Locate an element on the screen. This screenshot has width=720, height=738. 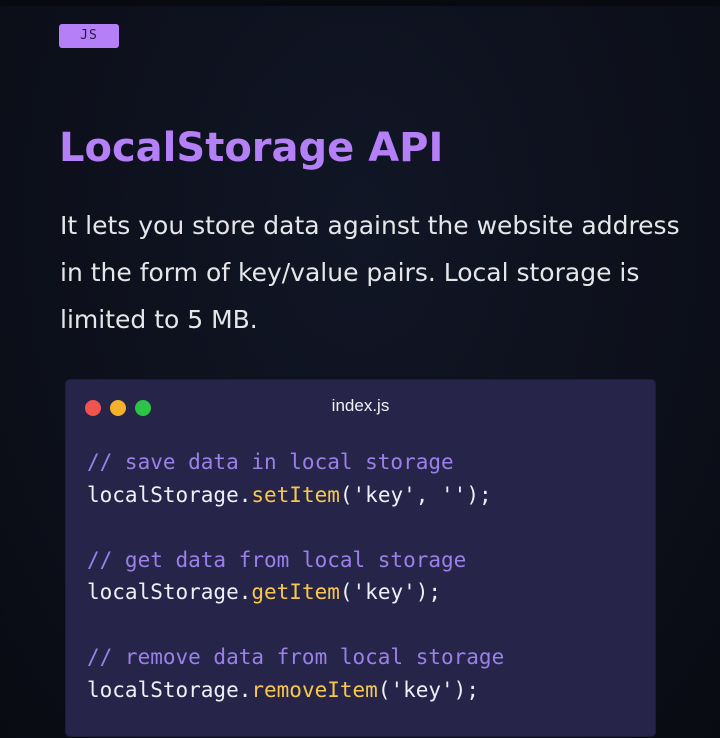
code-filename: index.js is located at coordinates (360, 405).